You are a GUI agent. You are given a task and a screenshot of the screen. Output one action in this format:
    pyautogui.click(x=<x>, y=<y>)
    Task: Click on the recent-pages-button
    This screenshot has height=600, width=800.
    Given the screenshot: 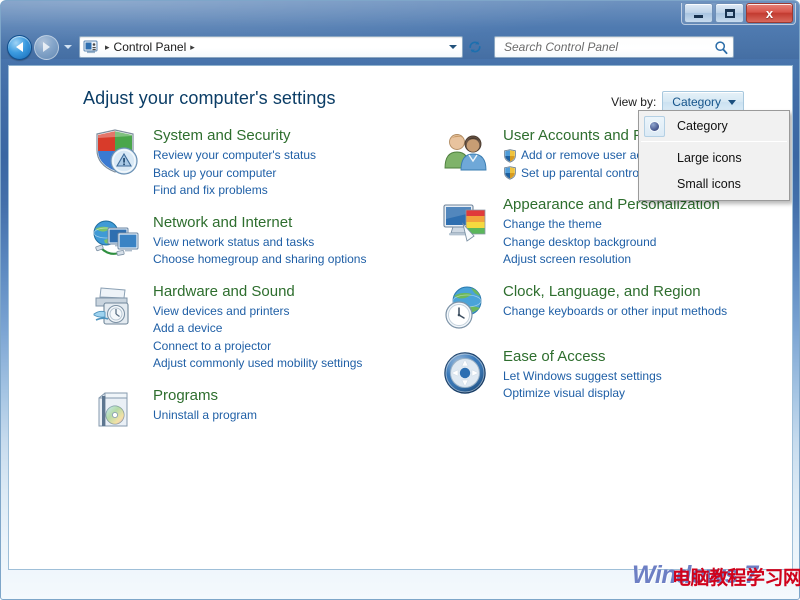 What is the action you would take?
    pyautogui.click(x=68, y=47)
    